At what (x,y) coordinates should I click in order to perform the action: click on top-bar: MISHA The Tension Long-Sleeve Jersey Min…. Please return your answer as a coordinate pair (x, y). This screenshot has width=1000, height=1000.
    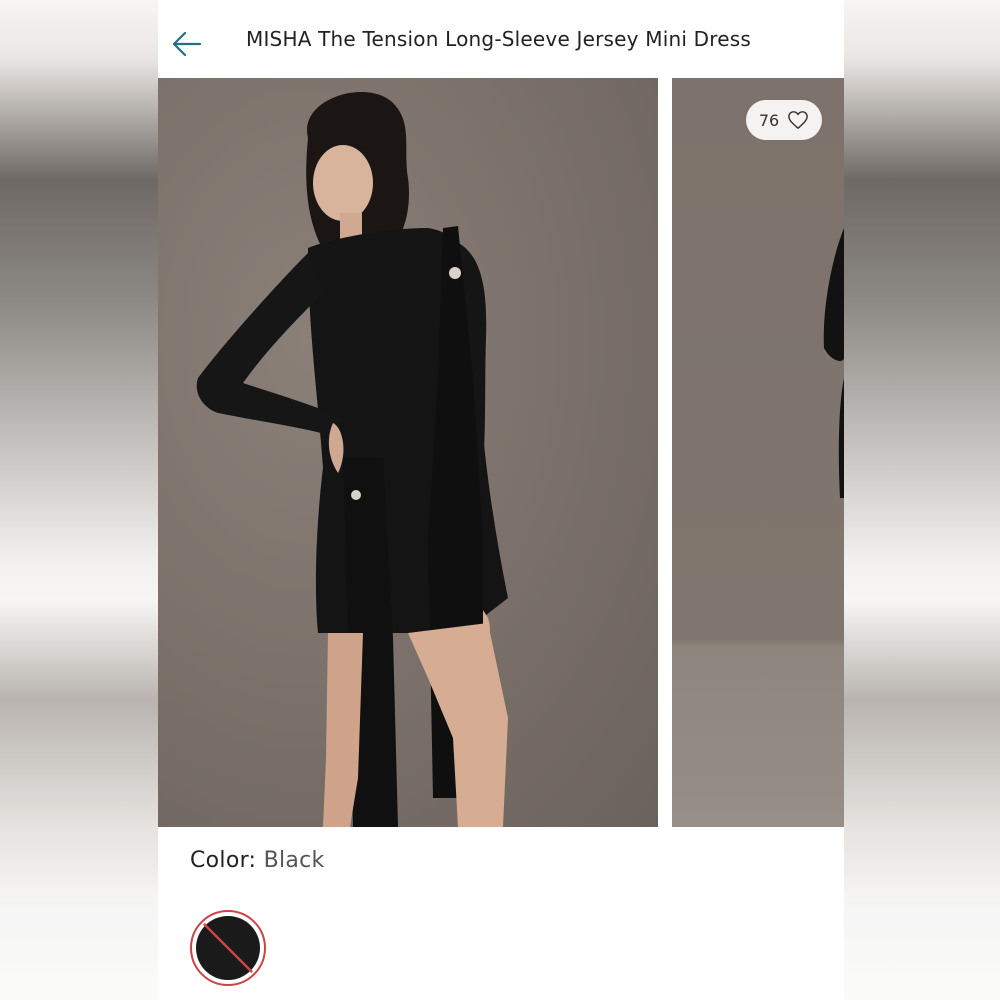
    Looking at the image, I should click on (501, 39).